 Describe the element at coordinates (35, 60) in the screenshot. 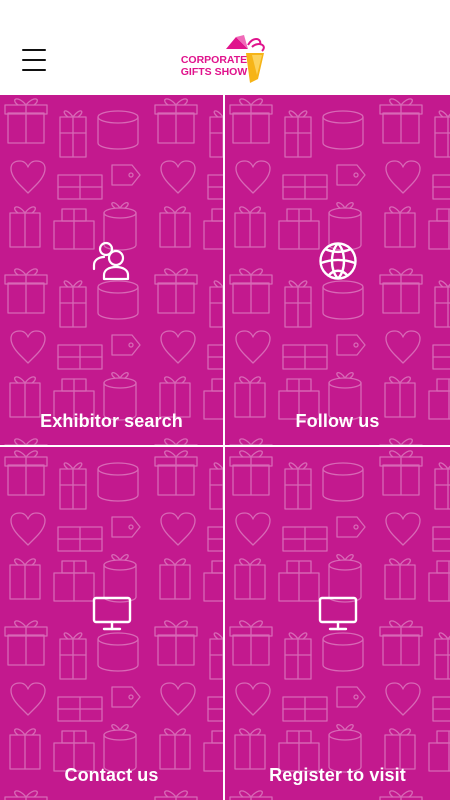

I see `hamburger-menu-icon` at that location.